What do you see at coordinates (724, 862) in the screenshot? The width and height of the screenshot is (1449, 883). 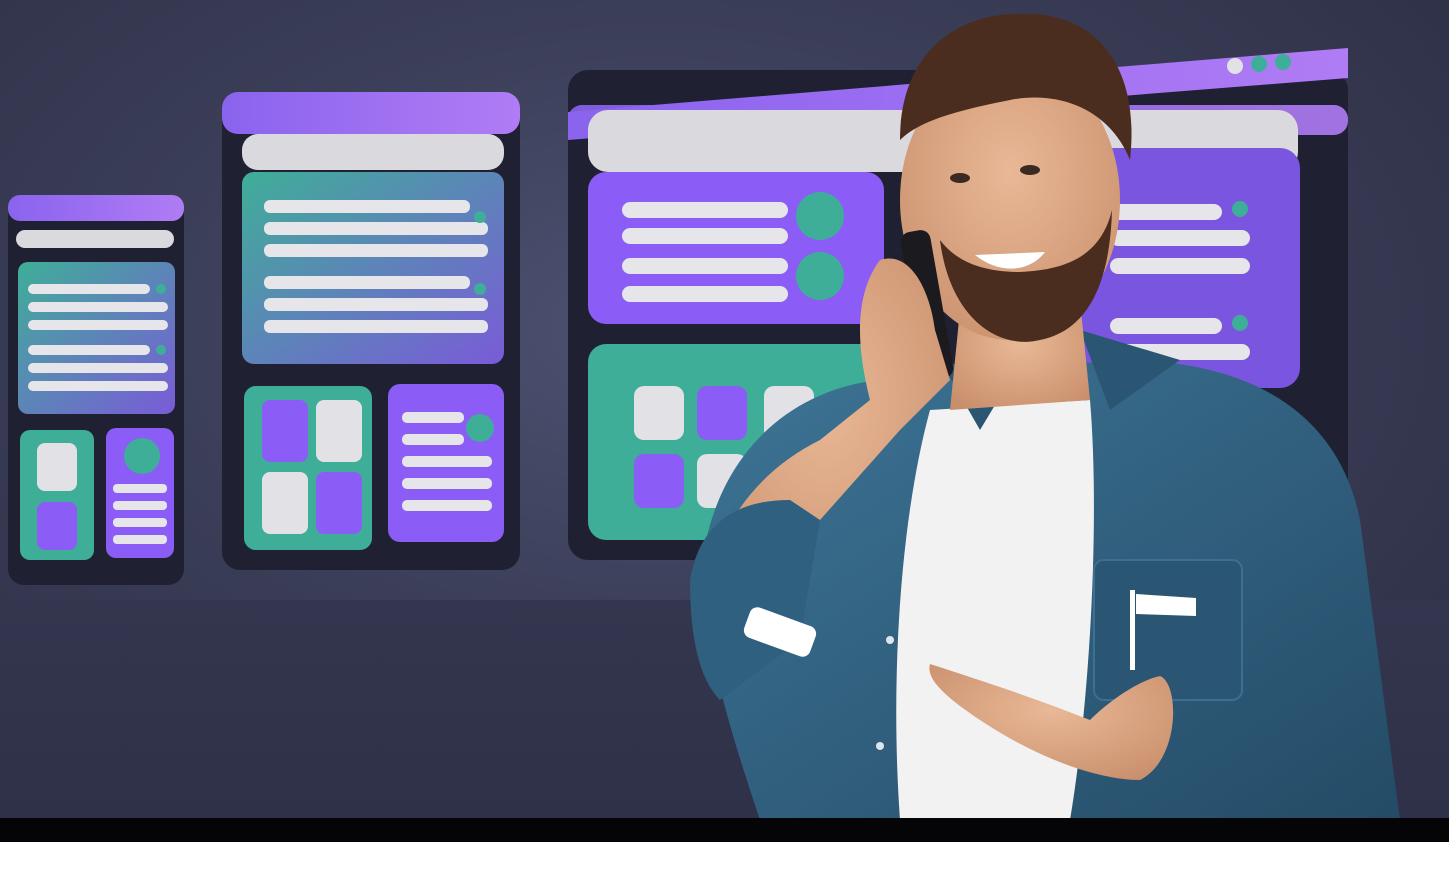 I see `bottom-white-band` at bounding box center [724, 862].